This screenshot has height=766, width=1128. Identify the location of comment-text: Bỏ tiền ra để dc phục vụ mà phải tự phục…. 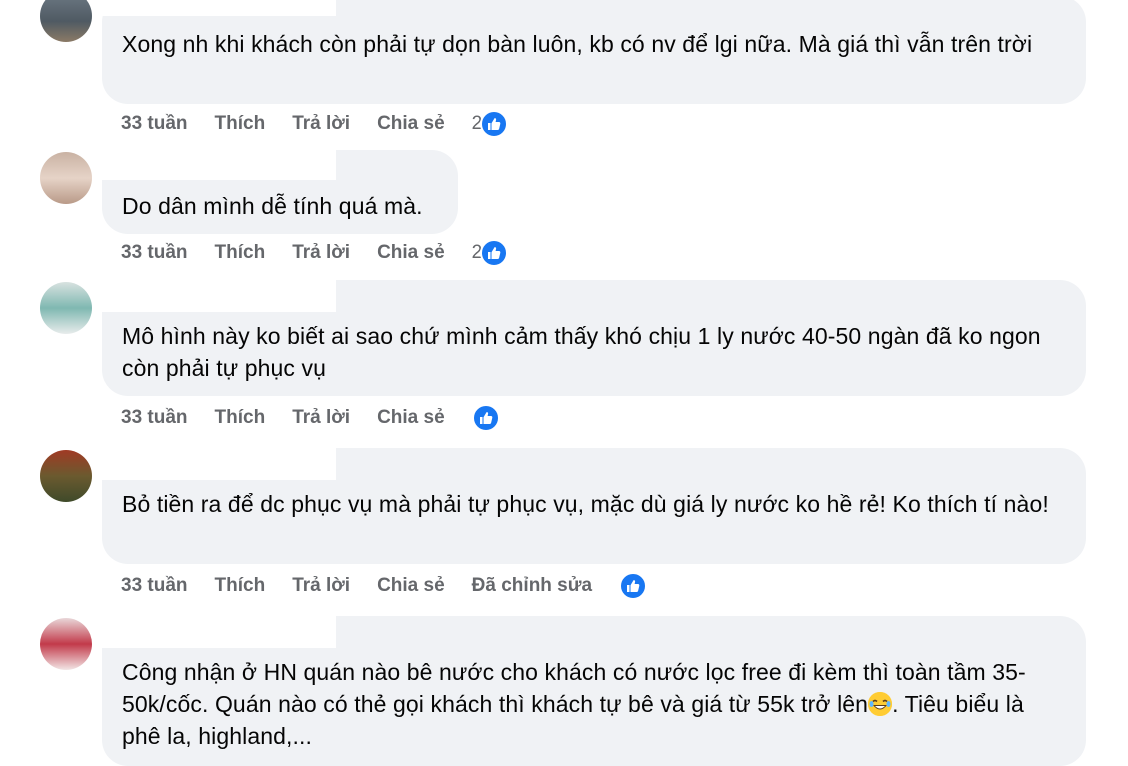
(585, 504).